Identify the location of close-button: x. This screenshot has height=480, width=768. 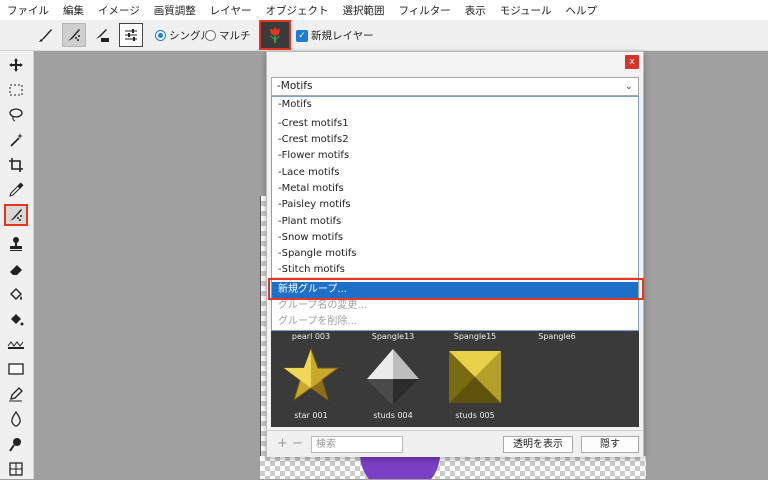
(632, 62).